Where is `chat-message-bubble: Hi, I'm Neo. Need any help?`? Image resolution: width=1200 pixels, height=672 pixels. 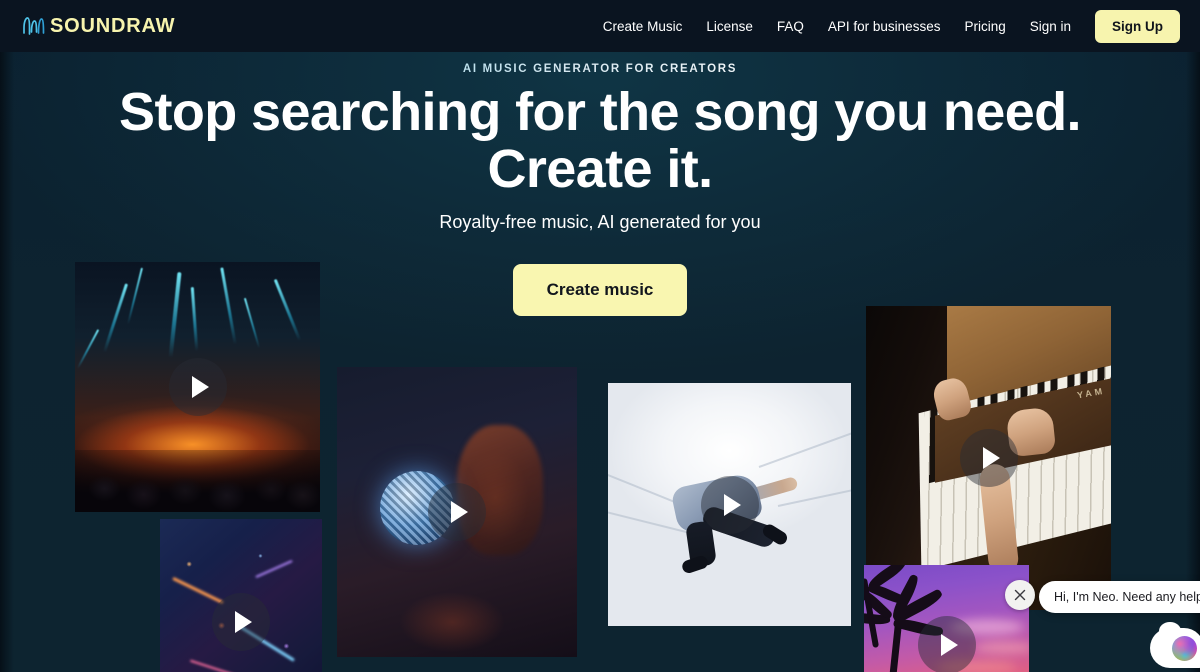
chat-message-bubble: Hi, I'm Neo. Need any help? is located at coordinates (1119, 597).